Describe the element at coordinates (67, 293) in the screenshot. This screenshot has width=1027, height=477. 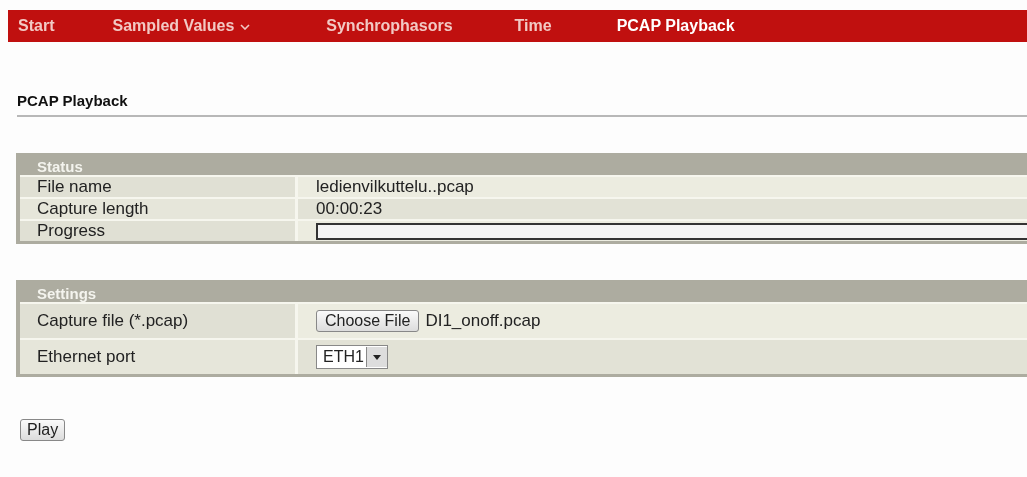
I see `panel-title: Settings` at that location.